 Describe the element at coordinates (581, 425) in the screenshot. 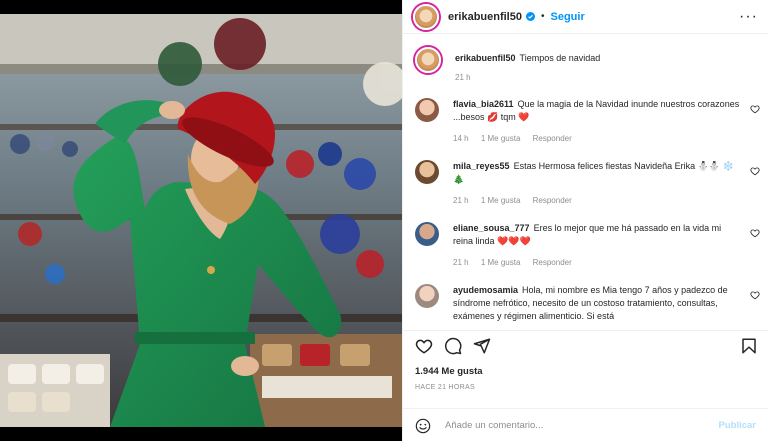

I see `comment-input` at that location.